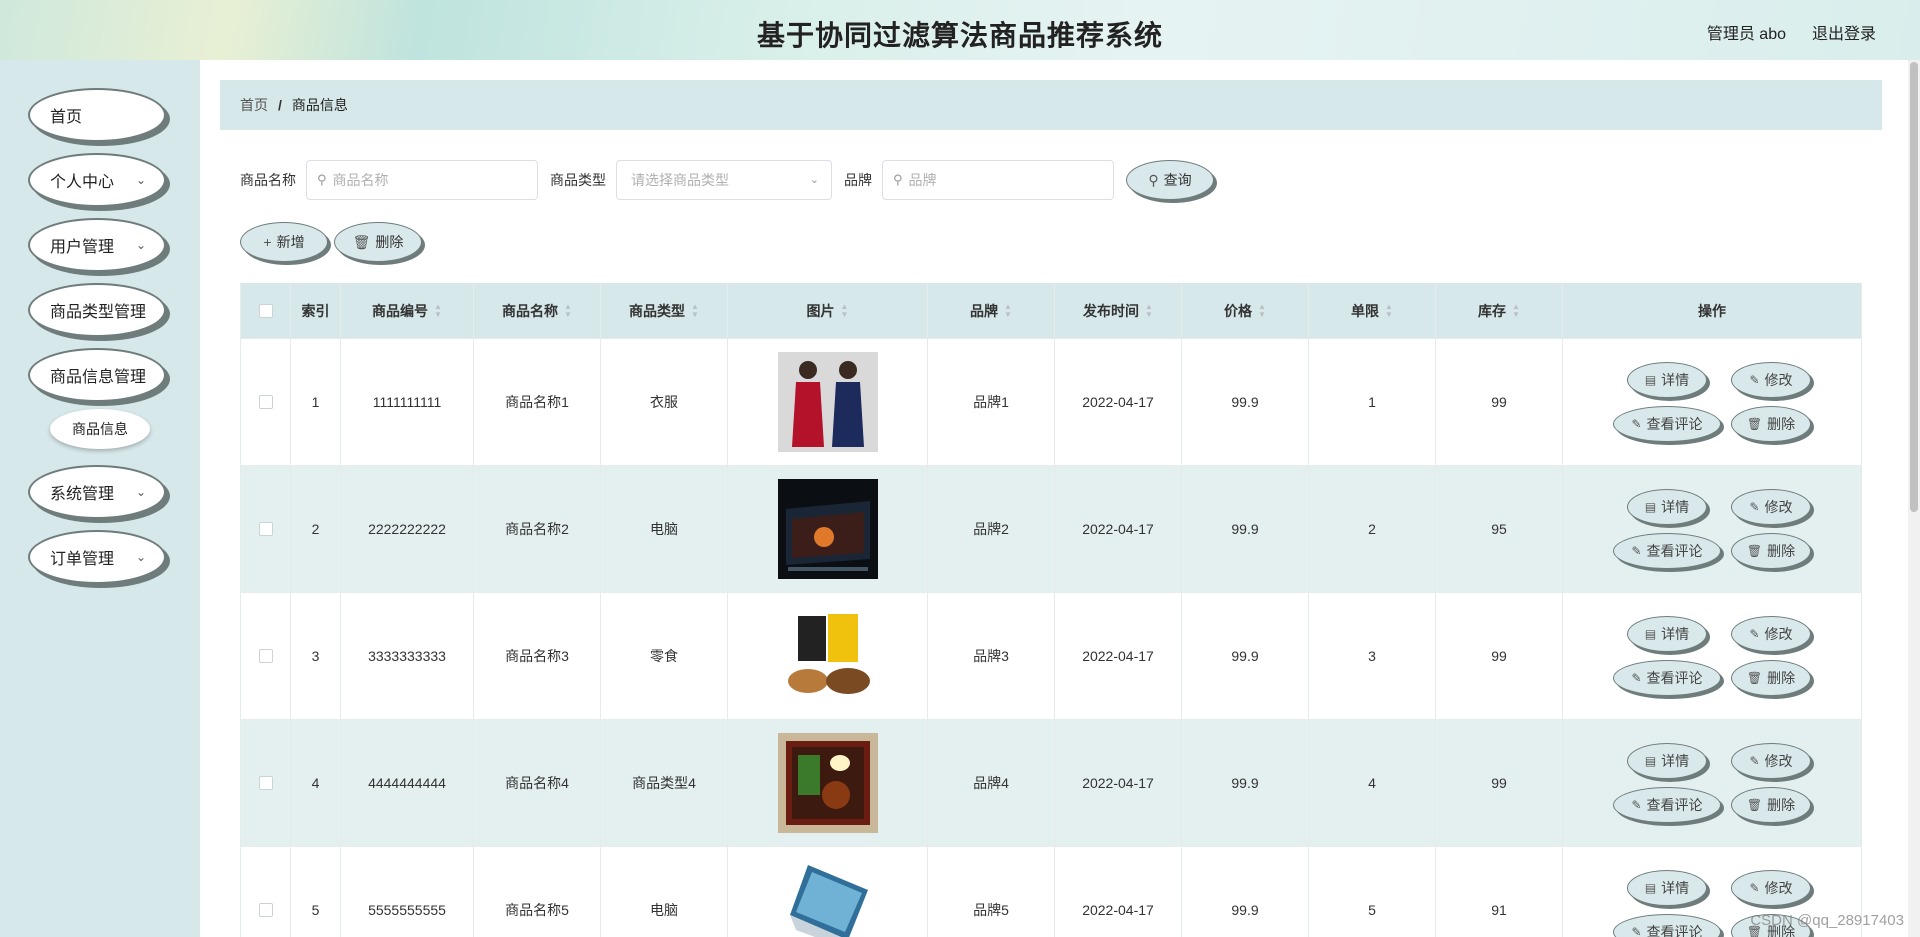 Image resolution: width=1920 pixels, height=937 pixels. What do you see at coordinates (97, 180) in the screenshot?
I see `sidebar-item-personal-center: 个人中心 ⌄` at bounding box center [97, 180].